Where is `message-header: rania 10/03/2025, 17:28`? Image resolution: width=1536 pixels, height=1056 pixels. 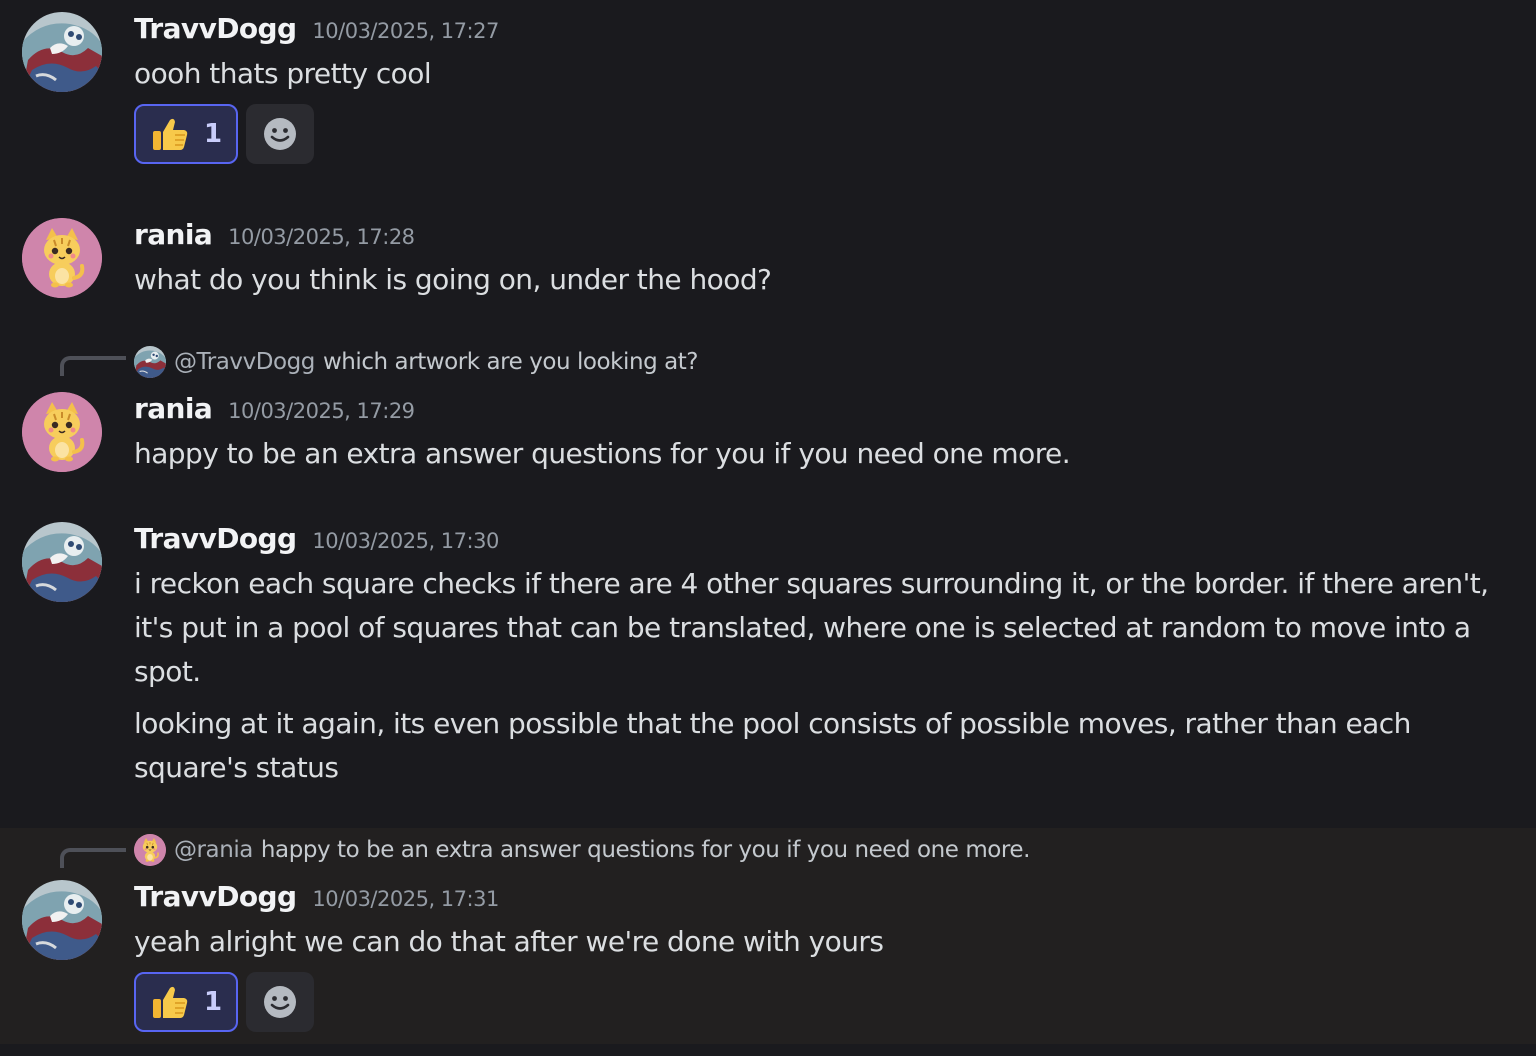
message-header: rania 10/03/2025, 17:28 is located at coordinates (274, 238).